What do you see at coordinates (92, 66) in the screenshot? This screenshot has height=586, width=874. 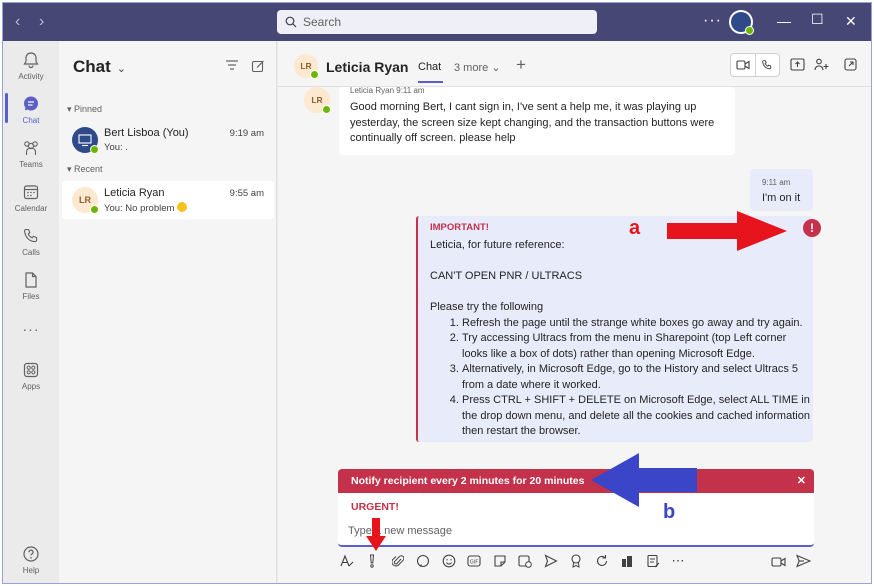 I see `chat-list-title-text: Chat` at bounding box center [92, 66].